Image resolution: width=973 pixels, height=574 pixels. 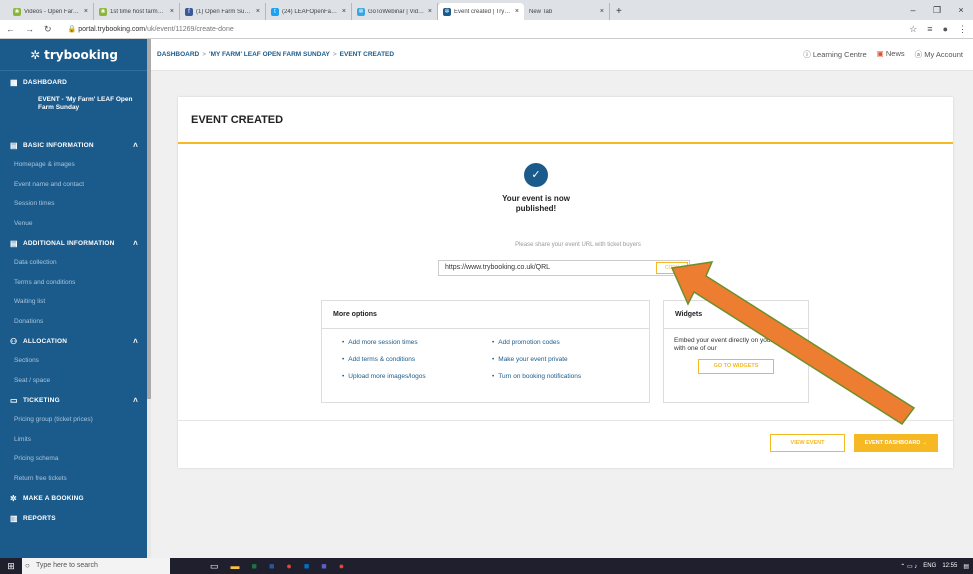 What do you see at coordinates (929, 566) in the screenshot?
I see `language-indicator: ENG` at bounding box center [929, 566].